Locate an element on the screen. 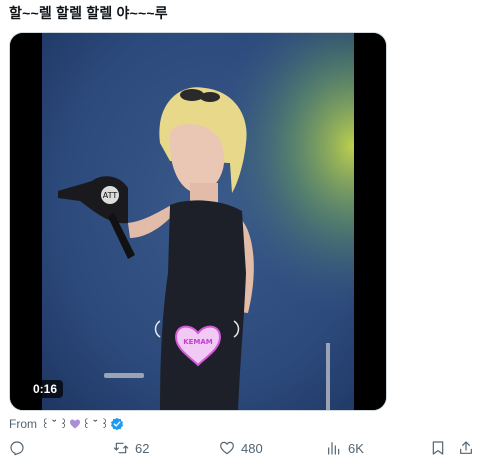 This screenshot has height=473, width=485. source-prefix: From is located at coordinates (23, 423).